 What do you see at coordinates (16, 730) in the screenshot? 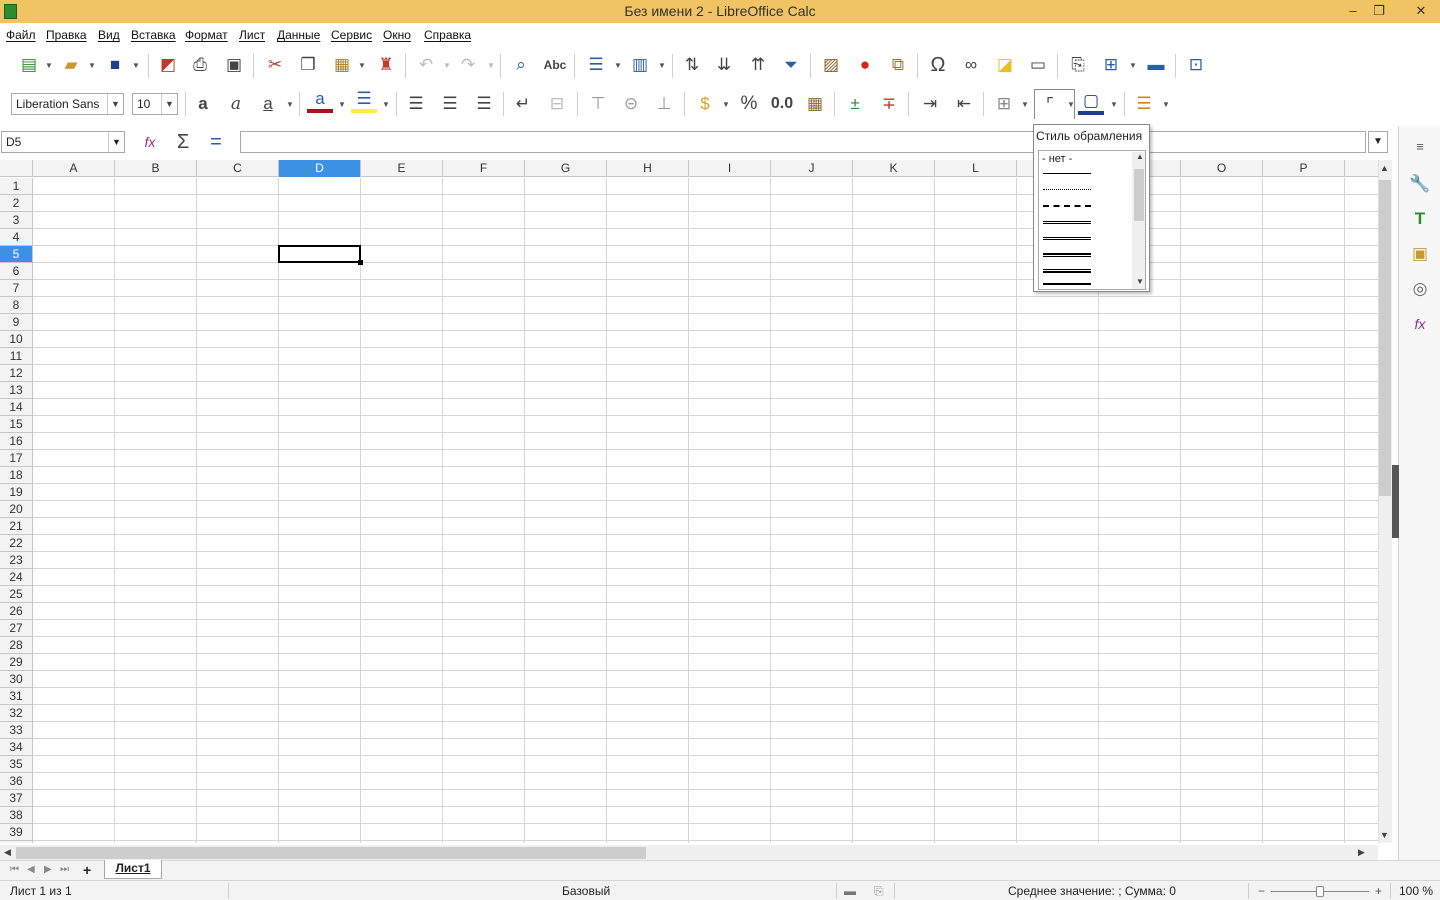
I see `row-header: 33` at bounding box center [16, 730].